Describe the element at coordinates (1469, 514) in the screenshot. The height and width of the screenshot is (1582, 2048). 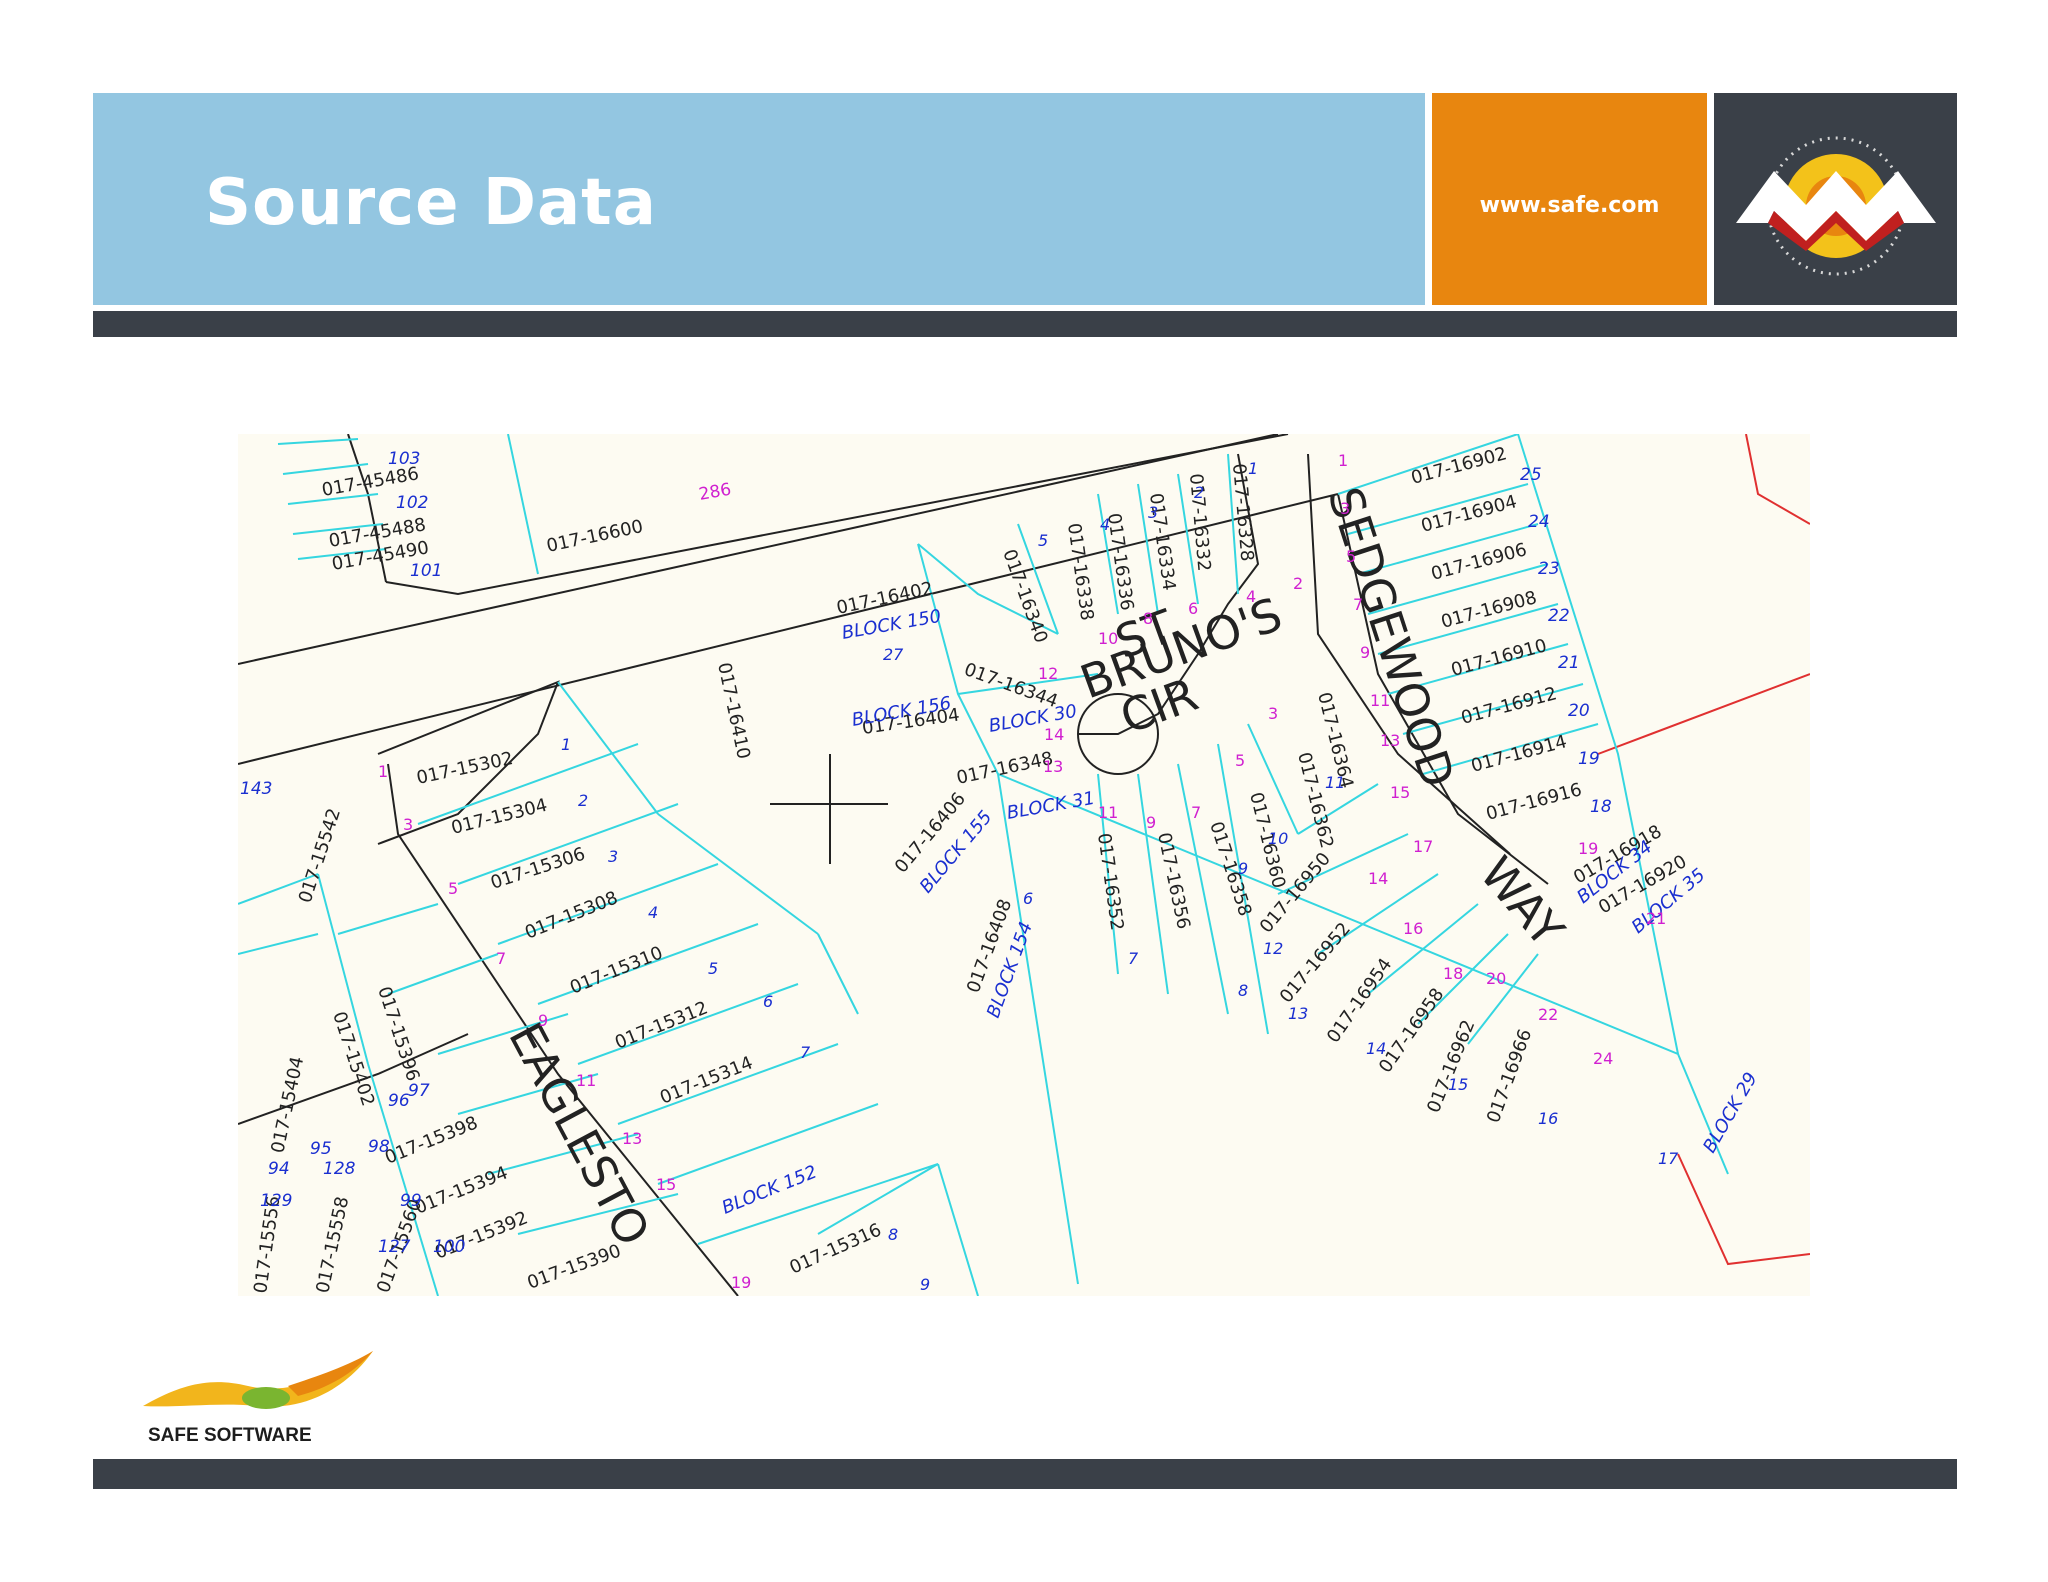
I see `parcel-id: 017-16904` at that location.